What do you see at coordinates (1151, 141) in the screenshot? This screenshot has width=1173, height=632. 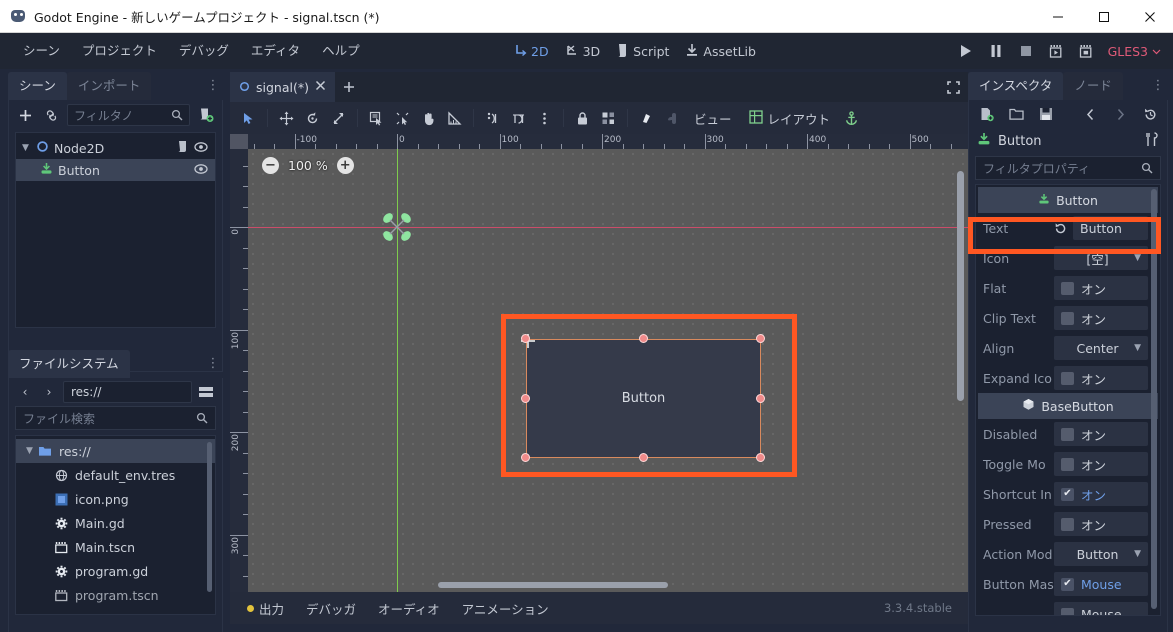 I see `object-tools-icon` at bounding box center [1151, 141].